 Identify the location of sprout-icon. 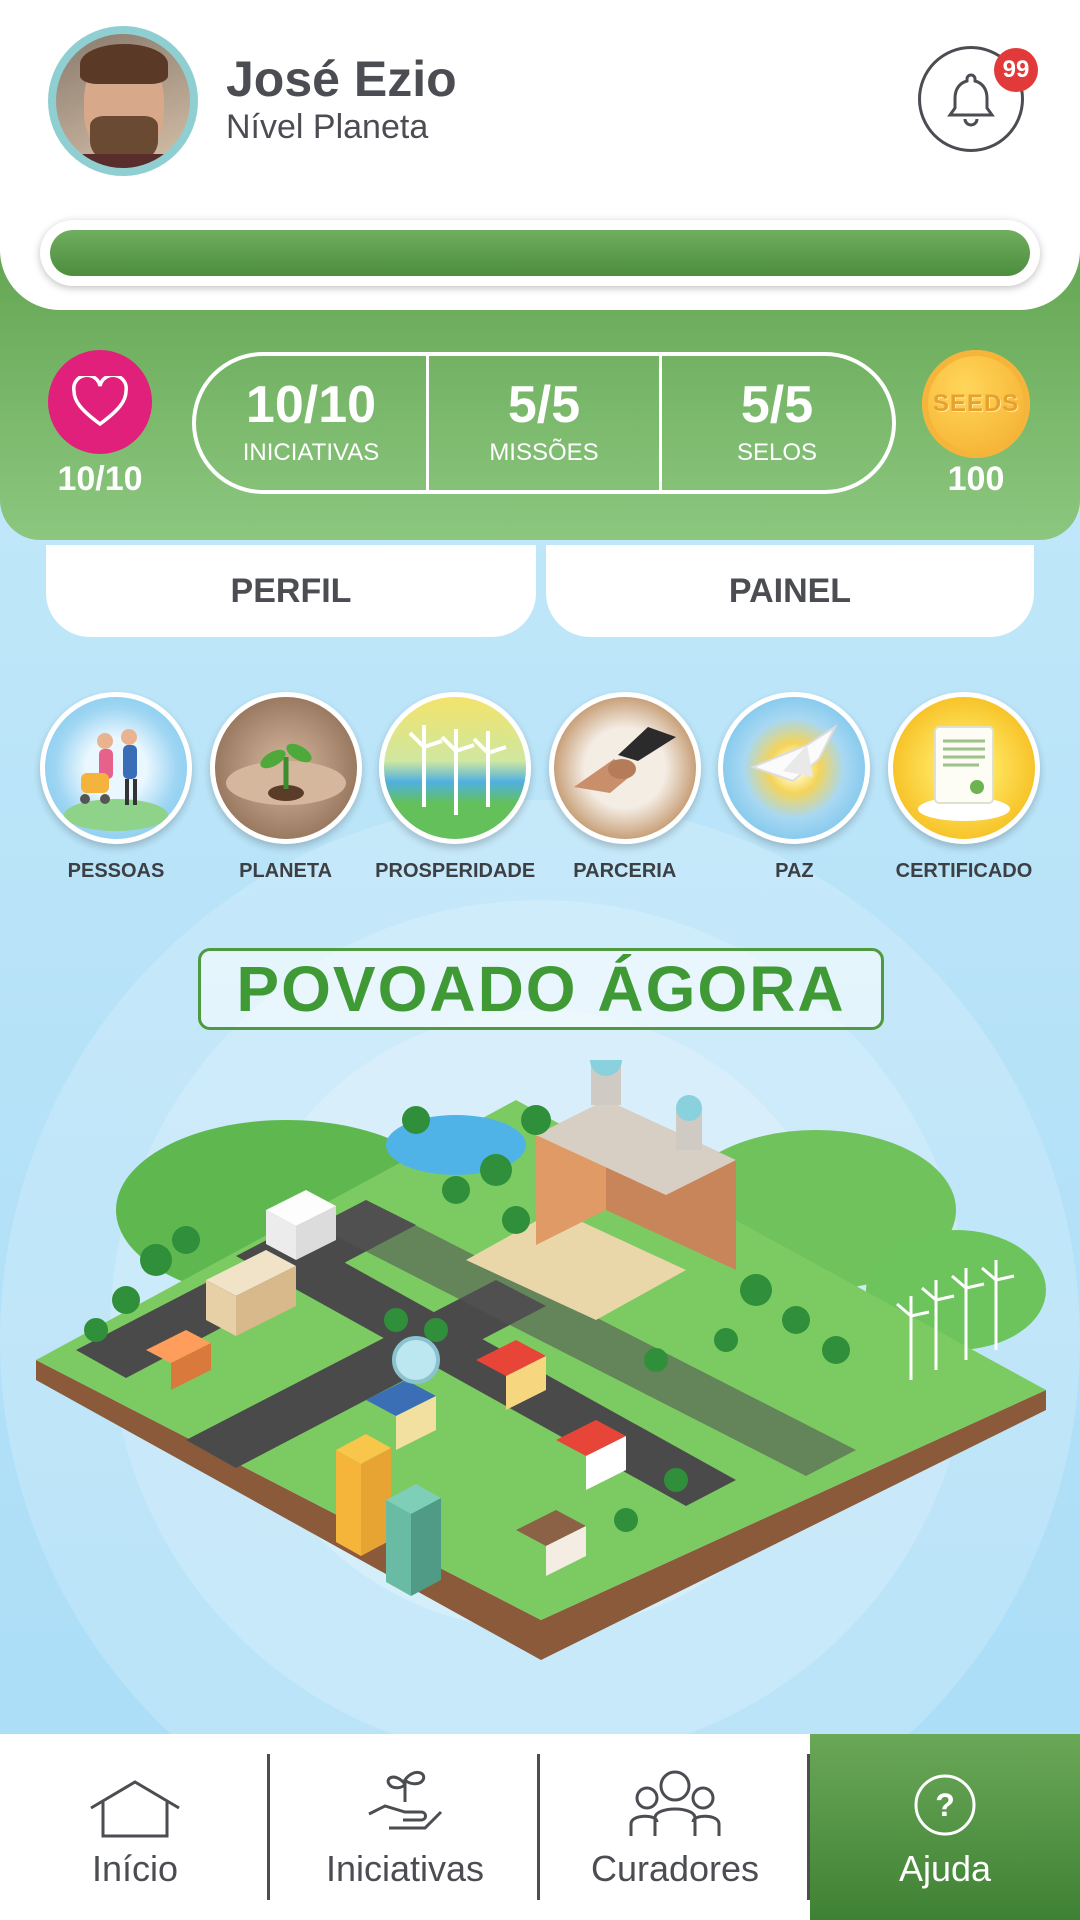
(285, 768).